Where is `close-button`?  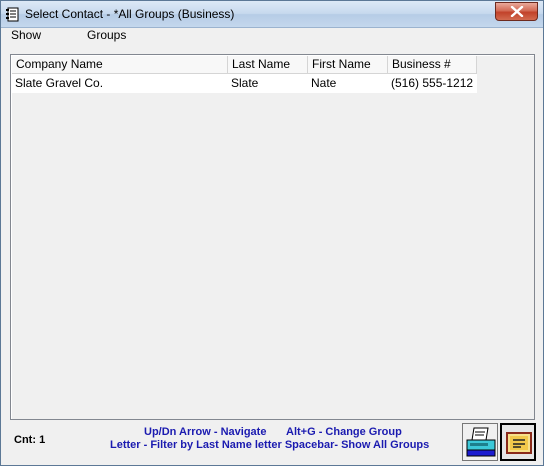 close-button is located at coordinates (516, 11).